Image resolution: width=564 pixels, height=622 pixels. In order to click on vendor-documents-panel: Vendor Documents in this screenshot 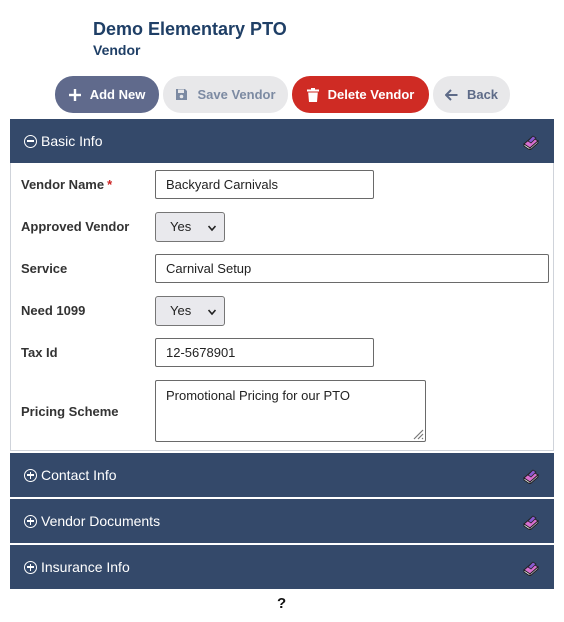, I will do `click(282, 521)`.